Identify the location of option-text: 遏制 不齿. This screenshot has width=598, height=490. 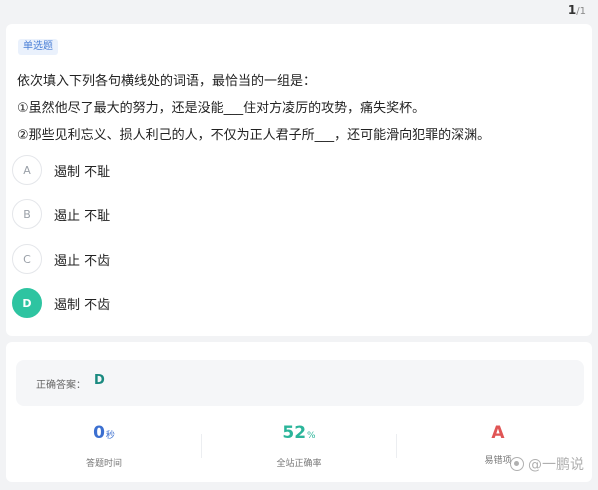
(82, 305).